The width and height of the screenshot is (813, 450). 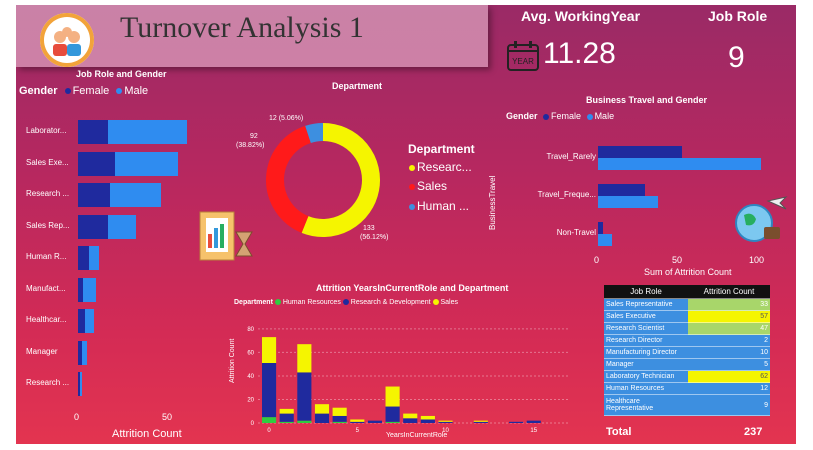 What do you see at coordinates (729, 364) in the screenshot?
I see `table-cell-count: 5` at bounding box center [729, 364].